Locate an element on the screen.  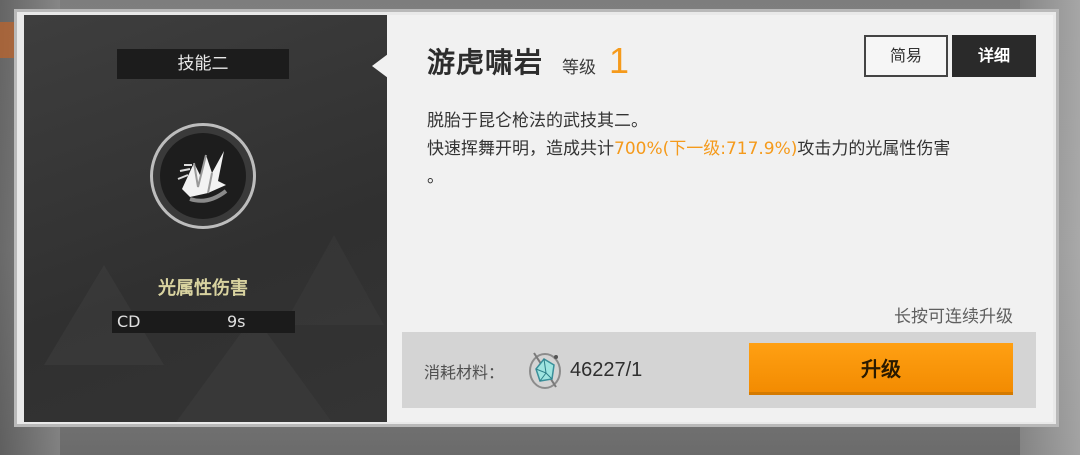
description-text: 攻击力的光属性伤害 is located at coordinates (874, 149).